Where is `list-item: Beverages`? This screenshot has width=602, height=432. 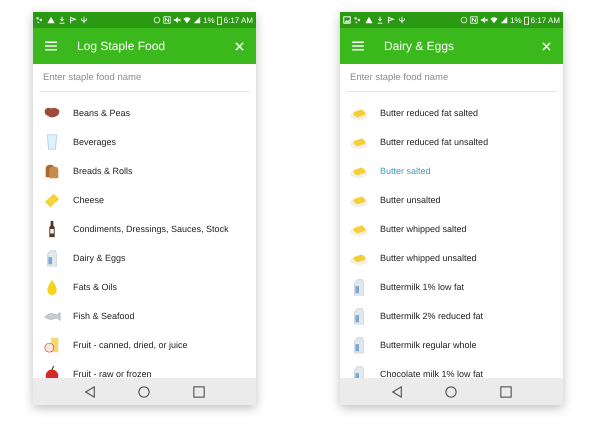
list-item: Beverages is located at coordinates (144, 141).